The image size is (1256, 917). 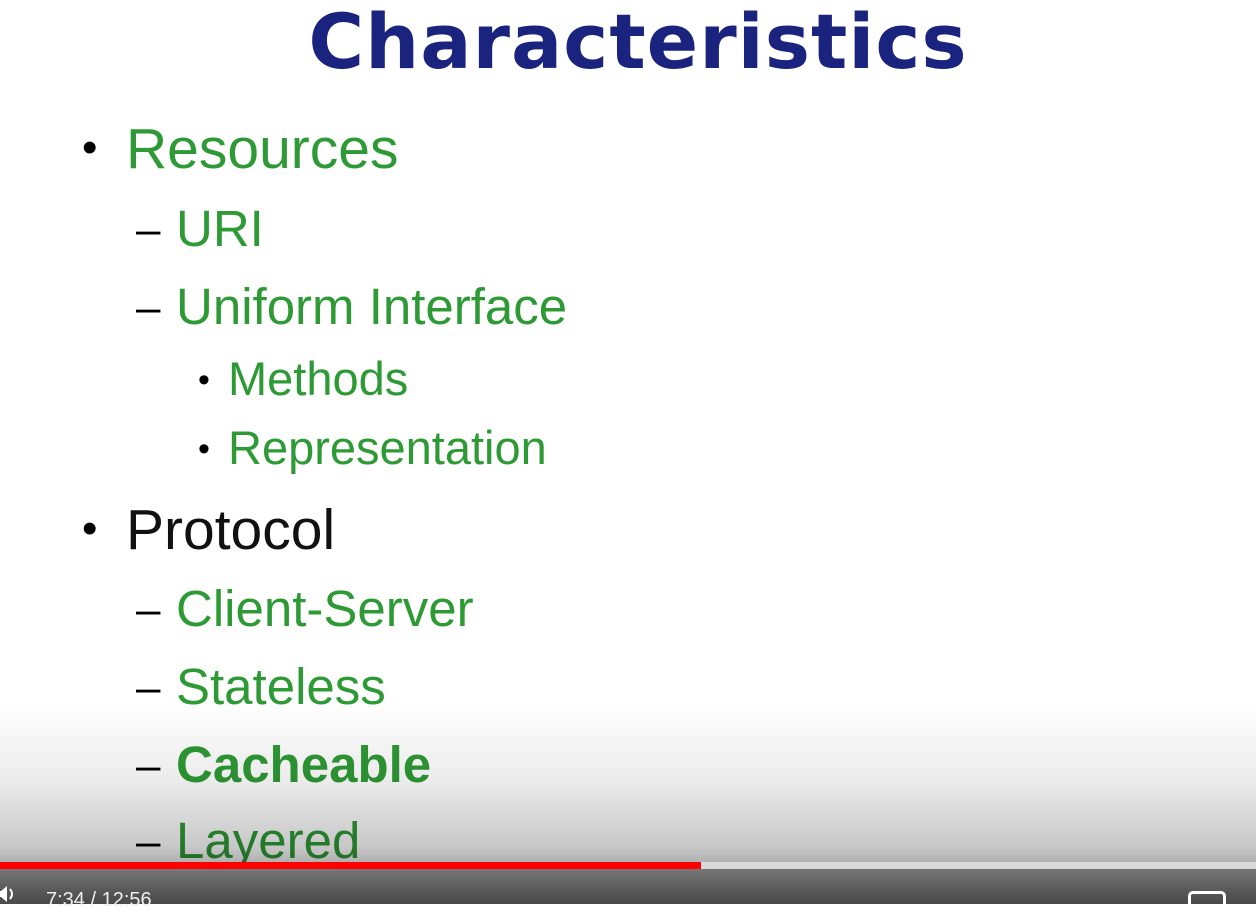 I want to click on bullet-text: Representation, so click(x=387, y=447).